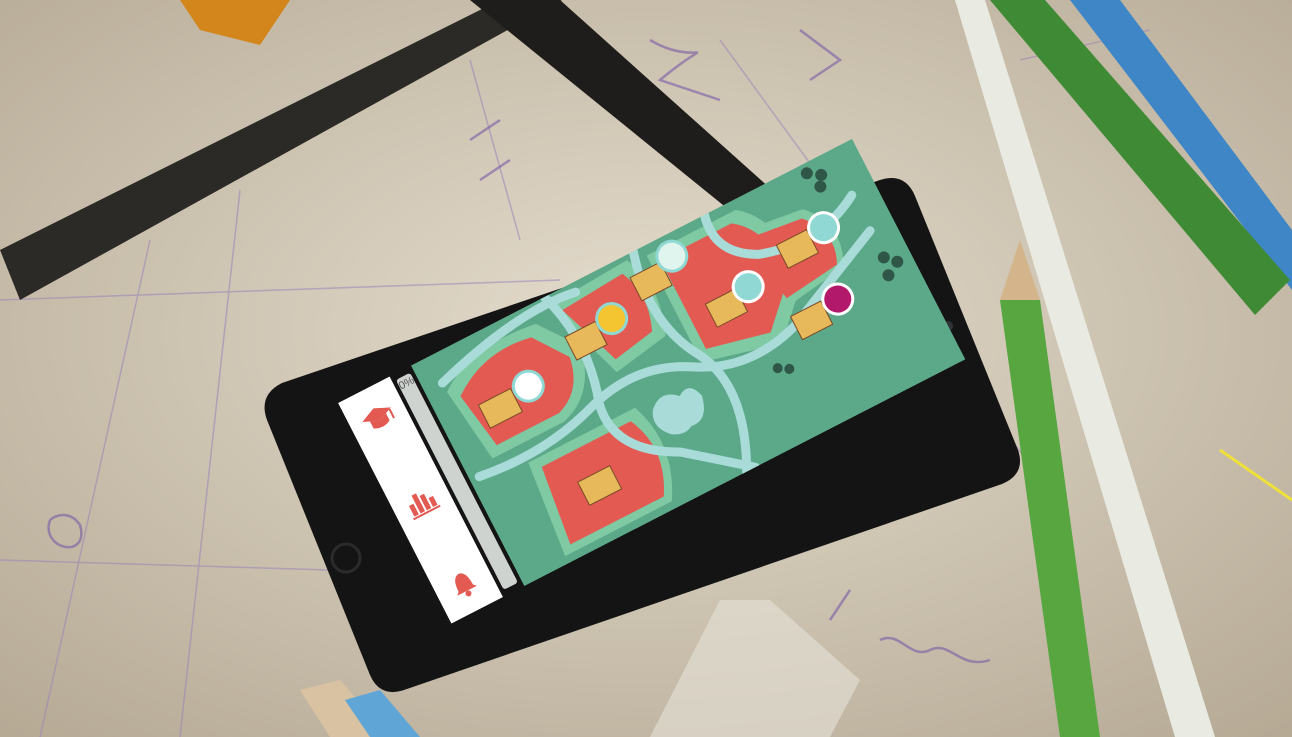  What do you see at coordinates (463, 582) in the screenshot?
I see `bell-icon` at bounding box center [463, 582].